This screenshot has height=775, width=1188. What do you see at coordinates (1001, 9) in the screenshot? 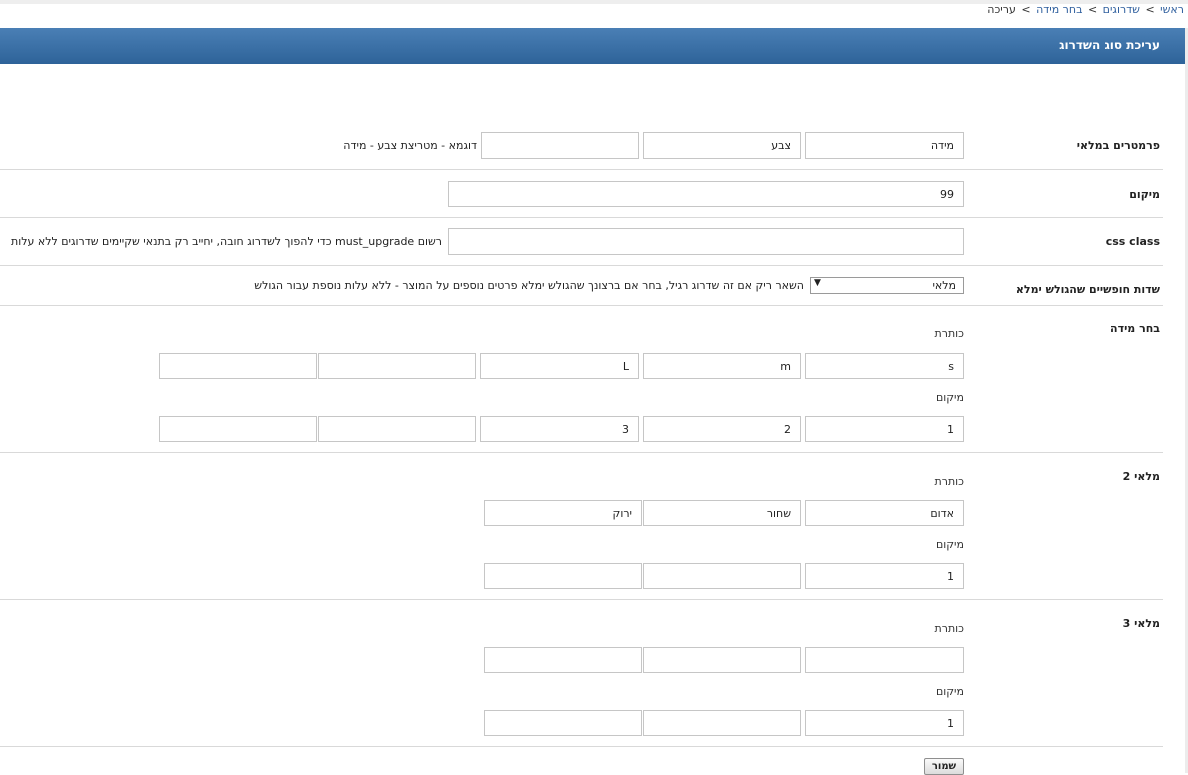
I see `breadcrumb-current: עריכה` at bounding box center [1001, 9].